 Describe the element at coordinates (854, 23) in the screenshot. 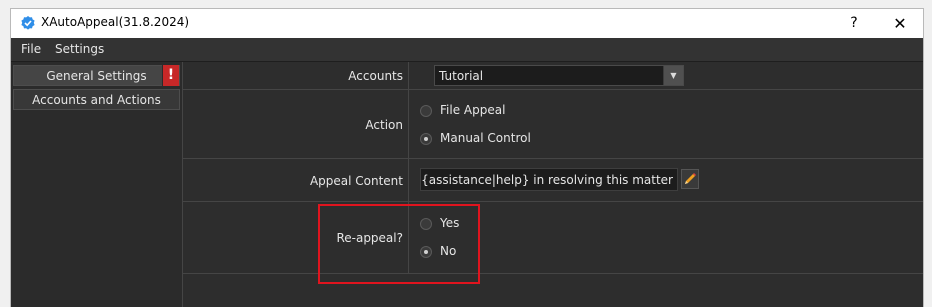

I see `help-button: ?` at that location.